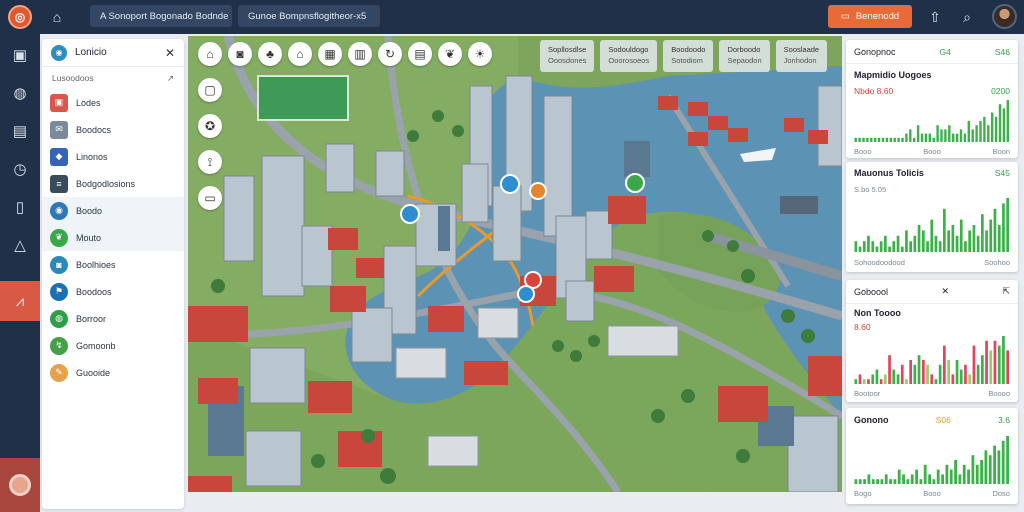  What do you see at coordinates (932, 456) in the screenshot?
I see `stat-card-4: Gonono S06 3.6 Bogo Booo Doso` at bounding box center [932, 456].